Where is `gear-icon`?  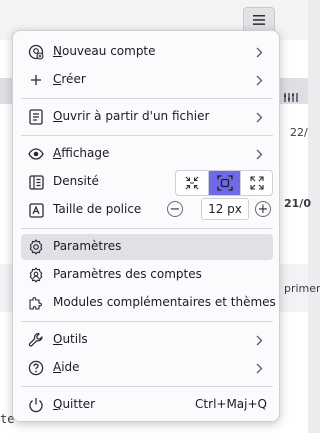
gear-icon is located at coordinates (36, 247).